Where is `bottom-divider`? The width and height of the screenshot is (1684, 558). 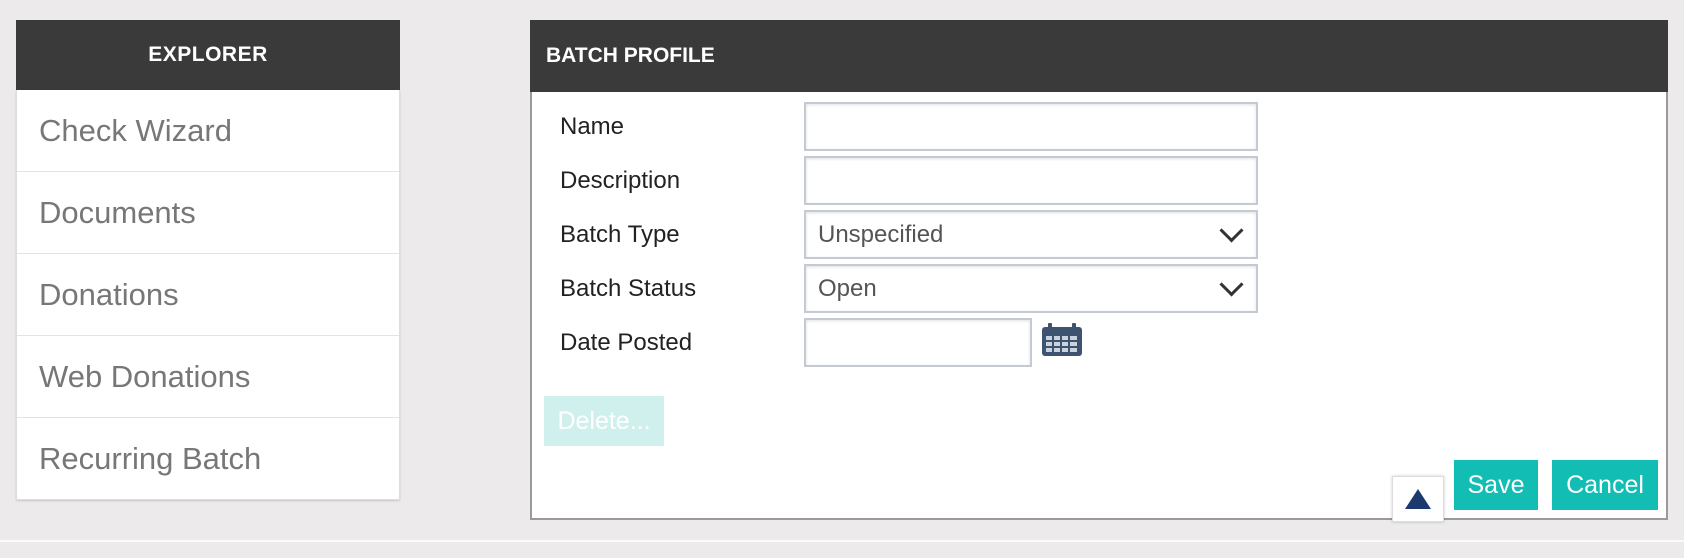
bottom-divider is located at coordinates (842, 541).